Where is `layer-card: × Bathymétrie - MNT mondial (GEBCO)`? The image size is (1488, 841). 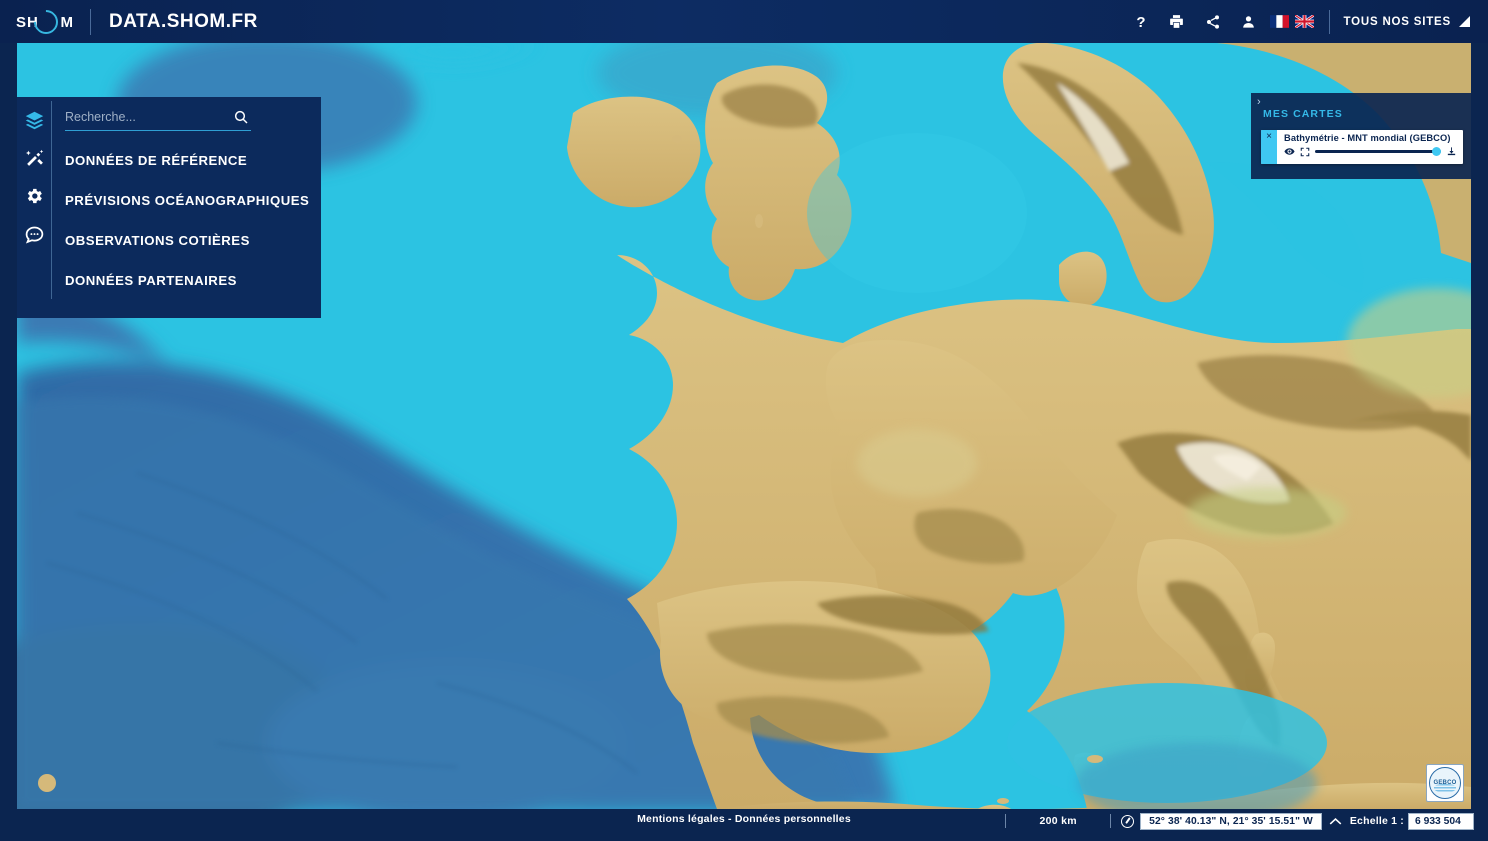
layer-card: × Bathymétrie - MNT mondial (GEBCO) is located at coordinates (1362, 147).